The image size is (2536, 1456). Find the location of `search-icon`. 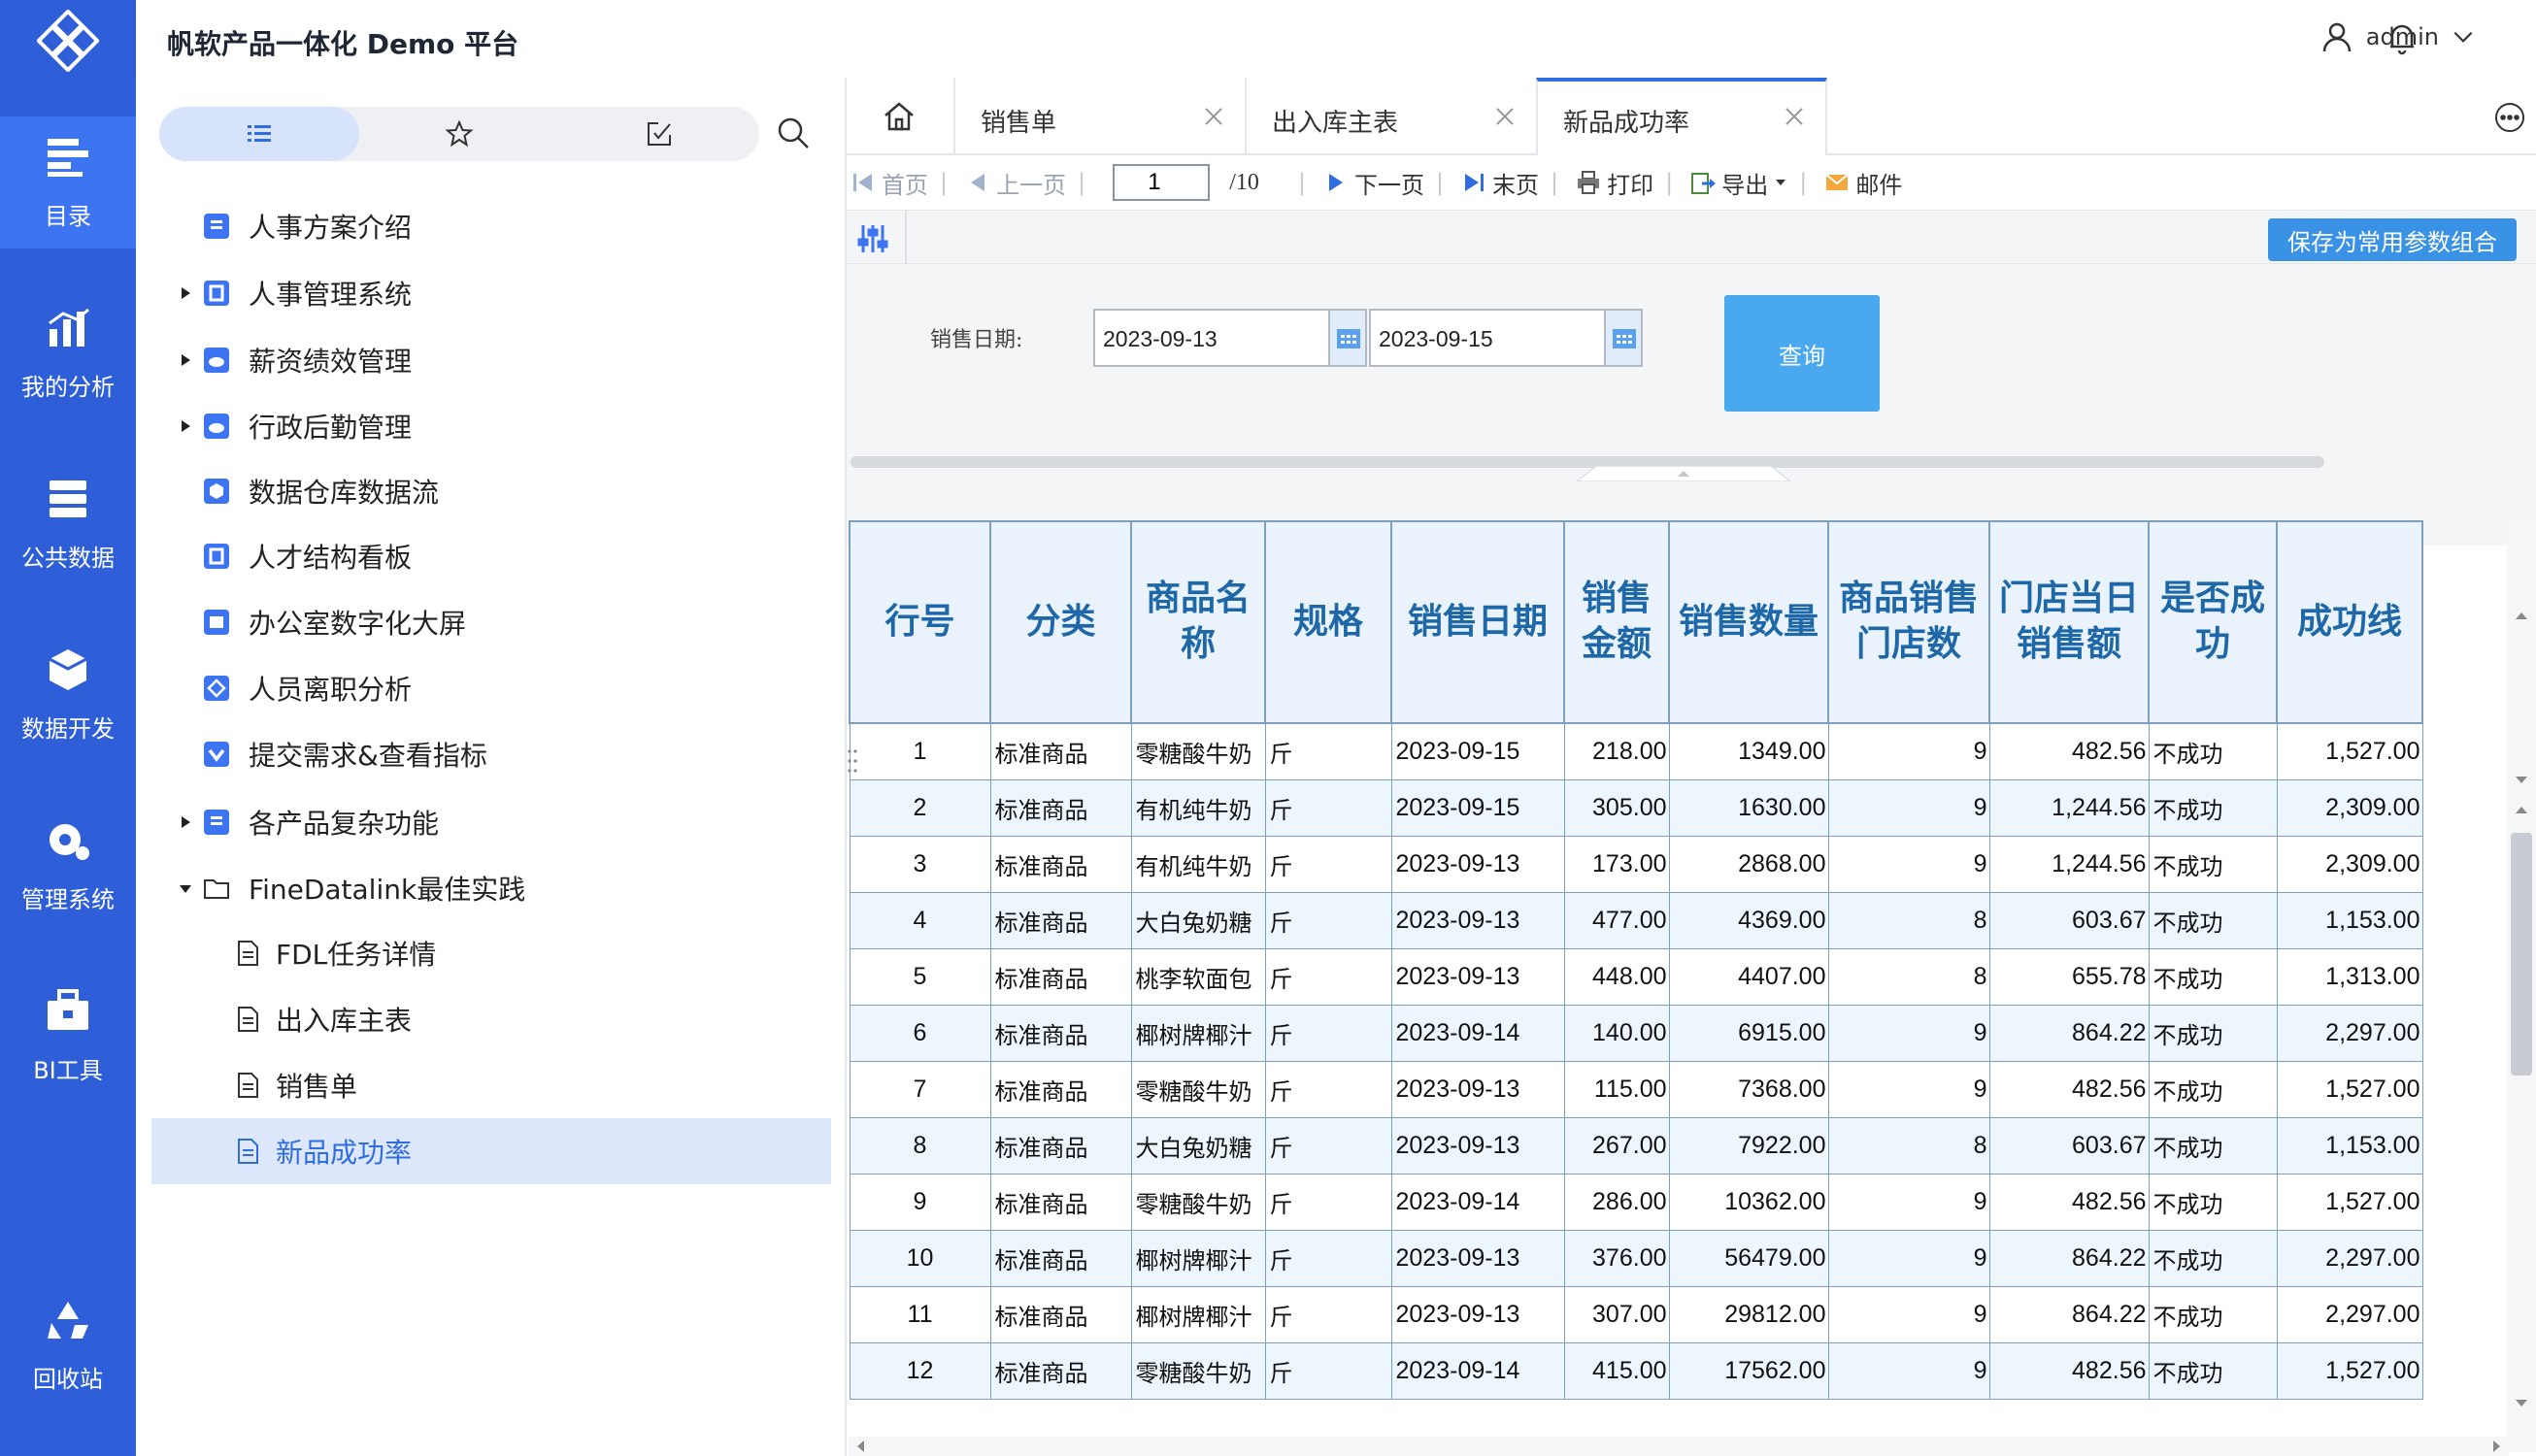

search-icon is located at coordinates (793, 133).